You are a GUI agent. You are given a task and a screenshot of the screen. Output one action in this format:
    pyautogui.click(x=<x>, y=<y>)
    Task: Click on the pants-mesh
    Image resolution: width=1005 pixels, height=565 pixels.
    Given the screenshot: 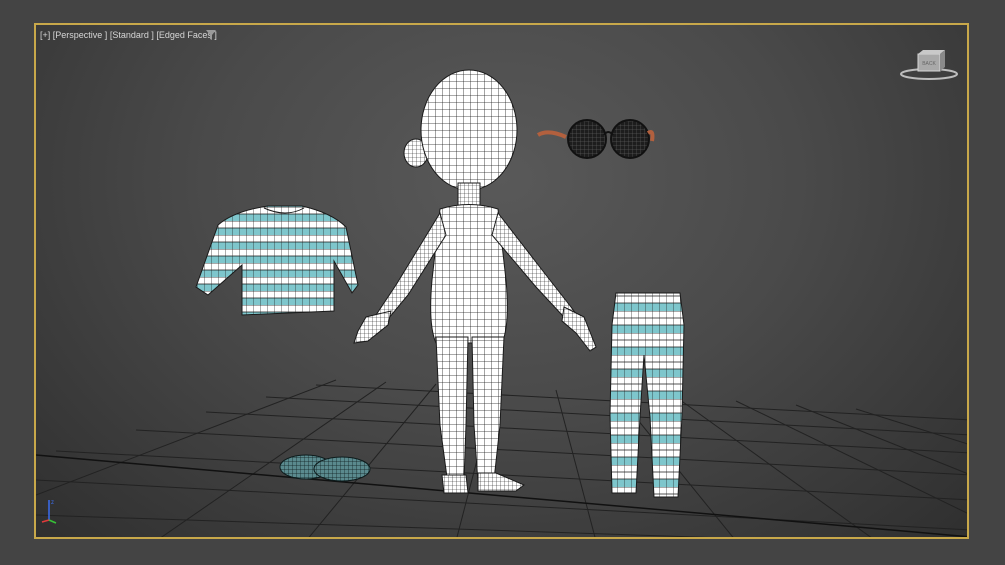 What is the action you would take?
    pyautogui.click(x=647, y=395)
    